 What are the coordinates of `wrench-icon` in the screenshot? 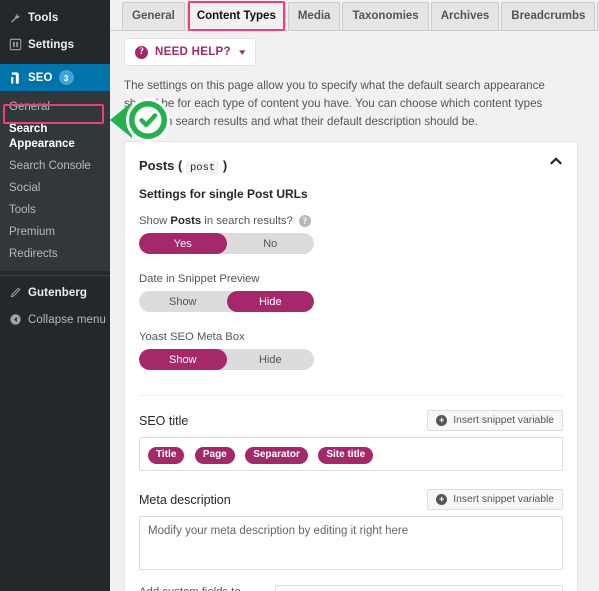 It's located at (18, 17).